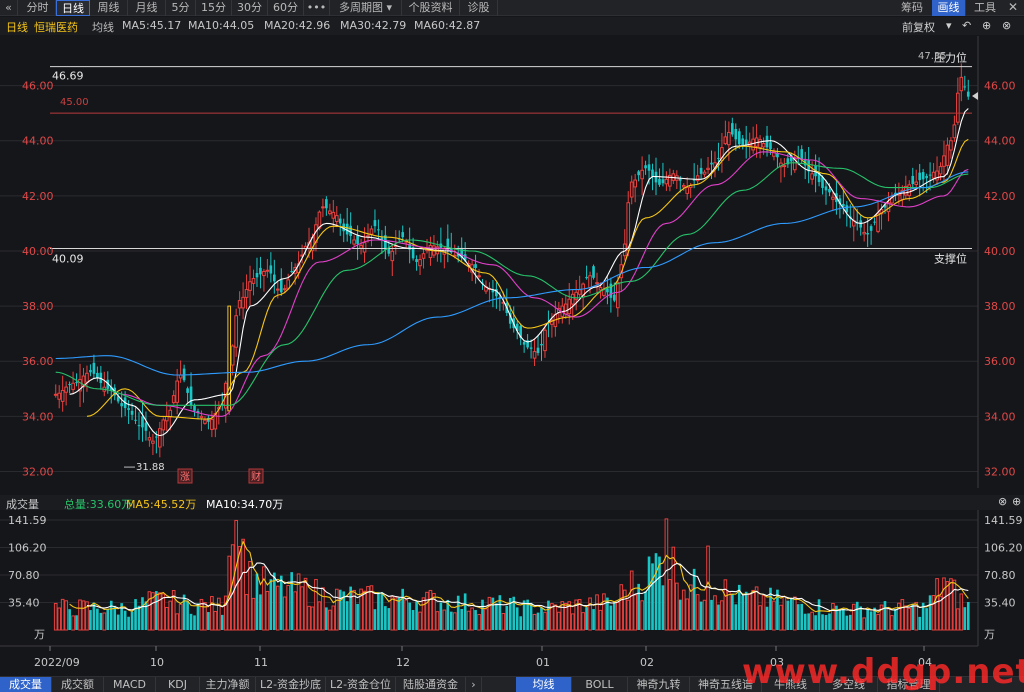 The image size is (1024, 692). I want to click on indicator-tab-4: 主力净额, so click(228, 684).